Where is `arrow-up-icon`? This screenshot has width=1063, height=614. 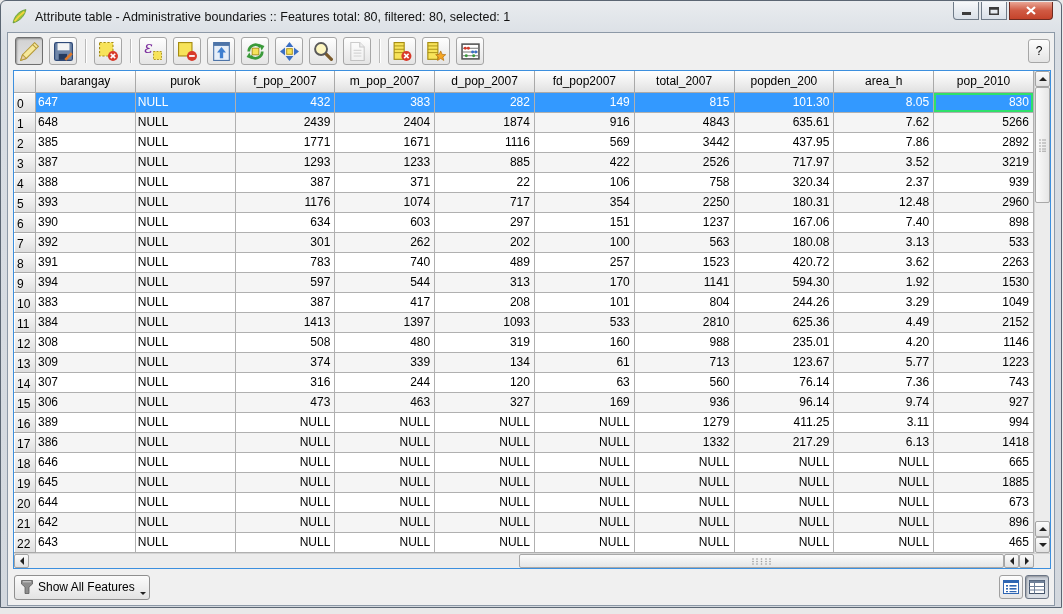
arrow-up-icon is located at coordinates (221, 51).